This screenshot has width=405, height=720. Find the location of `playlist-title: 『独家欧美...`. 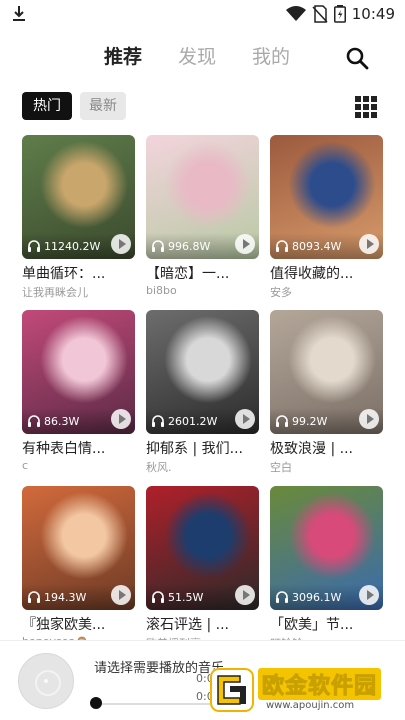

playlist-title: 『独家欧美... is located at coordinates (78, 624).